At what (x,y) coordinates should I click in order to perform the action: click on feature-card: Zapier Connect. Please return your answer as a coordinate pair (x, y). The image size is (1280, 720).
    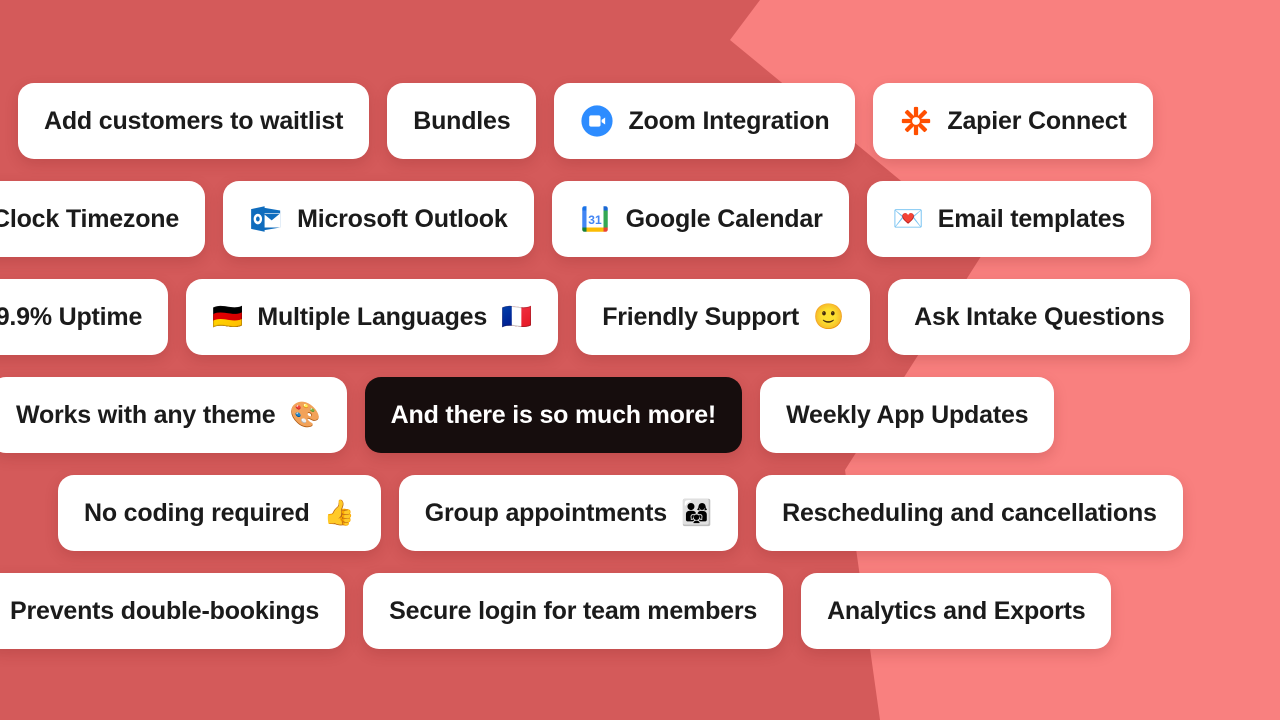
    Looking at the image, I should click on (1013, 121).